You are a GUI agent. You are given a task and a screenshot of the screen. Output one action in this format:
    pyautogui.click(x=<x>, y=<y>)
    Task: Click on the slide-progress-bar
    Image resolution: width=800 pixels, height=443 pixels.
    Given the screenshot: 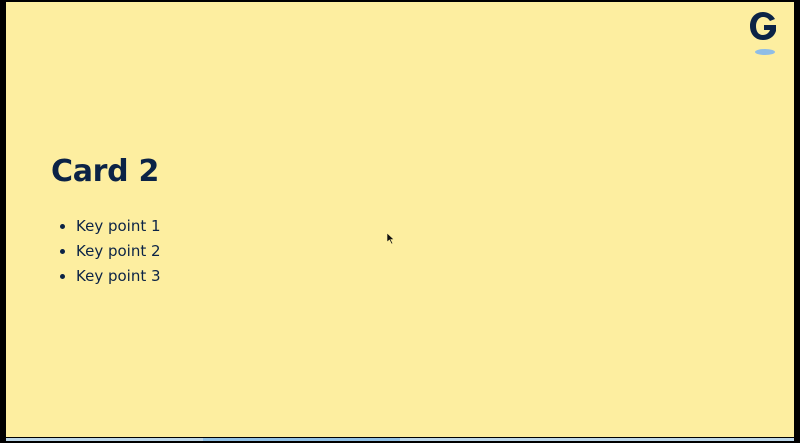 What is the action you would take?
    pyautogui.click(x=400, y=440)
    